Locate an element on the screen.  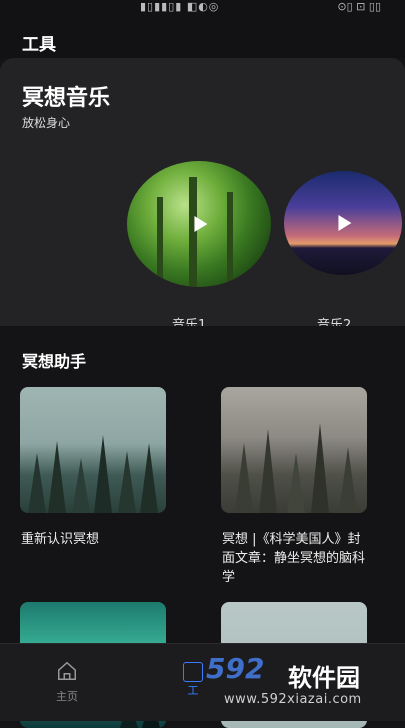
page-title: 工具 is located at coordinates (39, 45).